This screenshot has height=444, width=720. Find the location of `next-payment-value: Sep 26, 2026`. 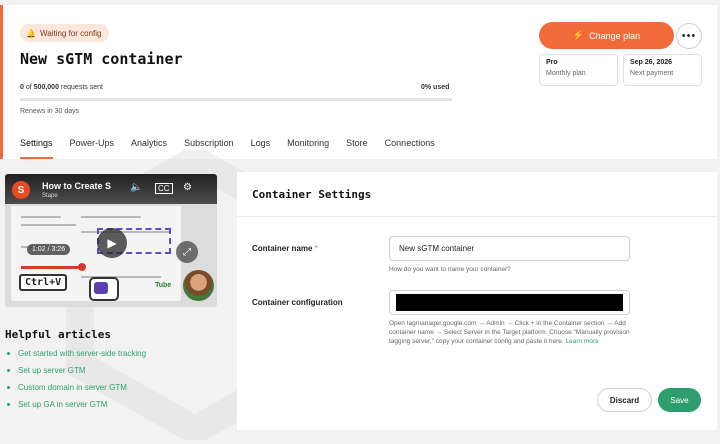

next-payment-value: Sep 26, 2026 is located at coordinates (651, 62).